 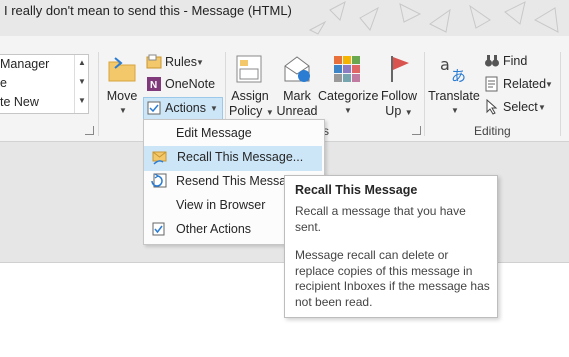 I want to click on menu-item-label: Resend This Message, so click(x=238, y=181).